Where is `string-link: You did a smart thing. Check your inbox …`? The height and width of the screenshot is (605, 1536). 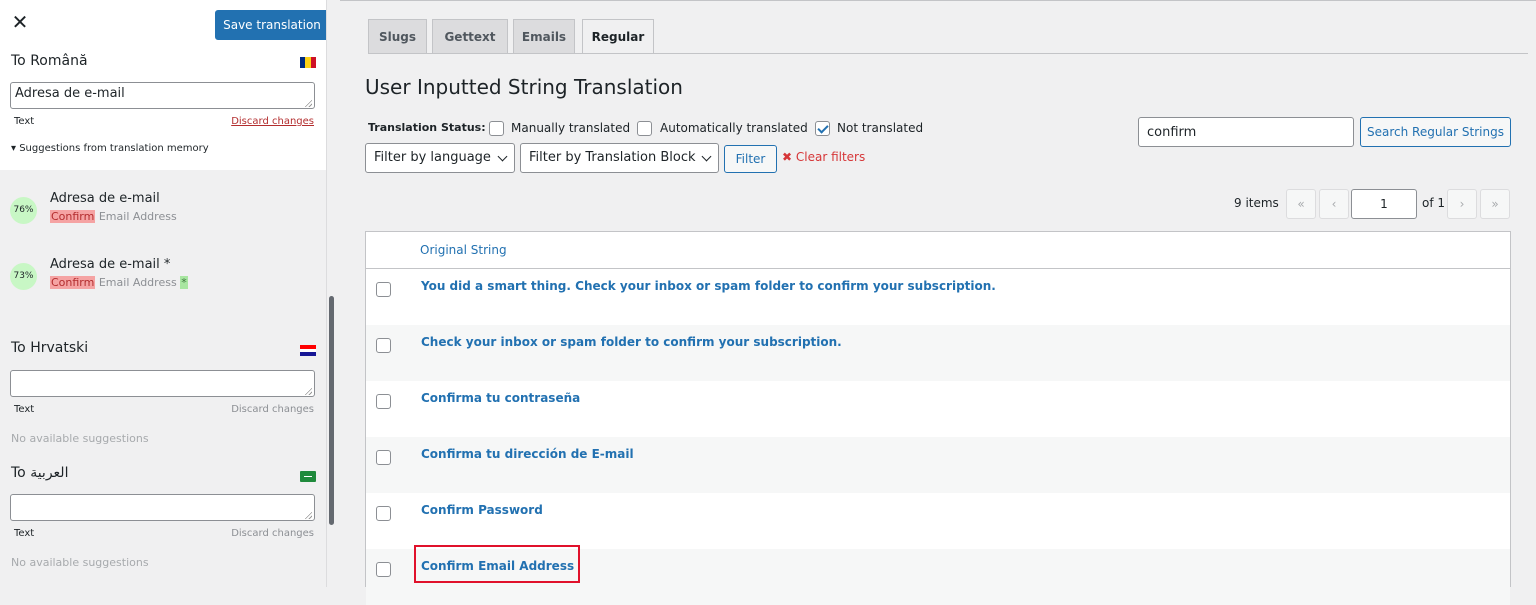 string-link: You did a smart thing. Check your inbox … is located at coordinates (708, 286).